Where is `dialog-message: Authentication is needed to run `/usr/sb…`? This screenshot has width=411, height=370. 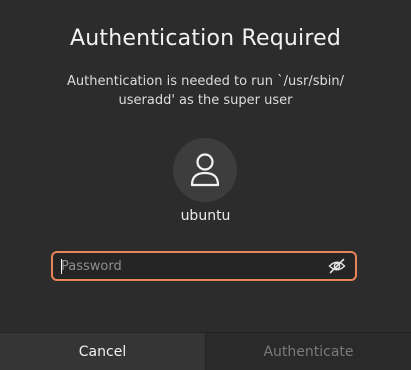 dialog-message: Authentication is needed to run `/usr/sb… is located at coordinates (205, 91).